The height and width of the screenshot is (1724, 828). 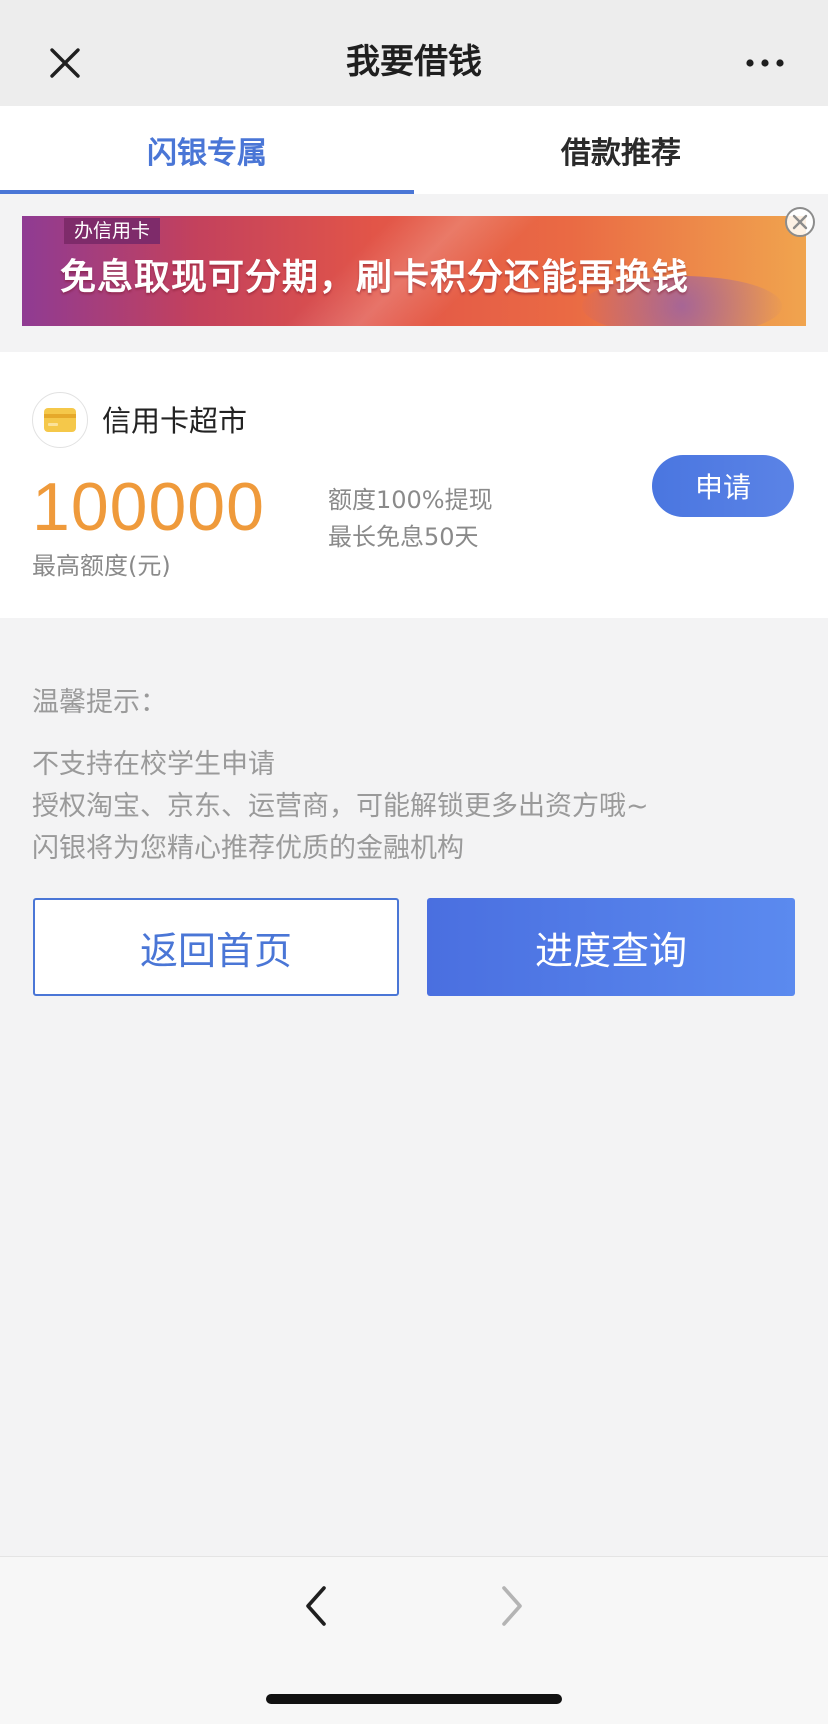 What do you see at coordinates (765, 63) in the screenshot?
I see `more-options-icon` at bounding box center [765, 63].